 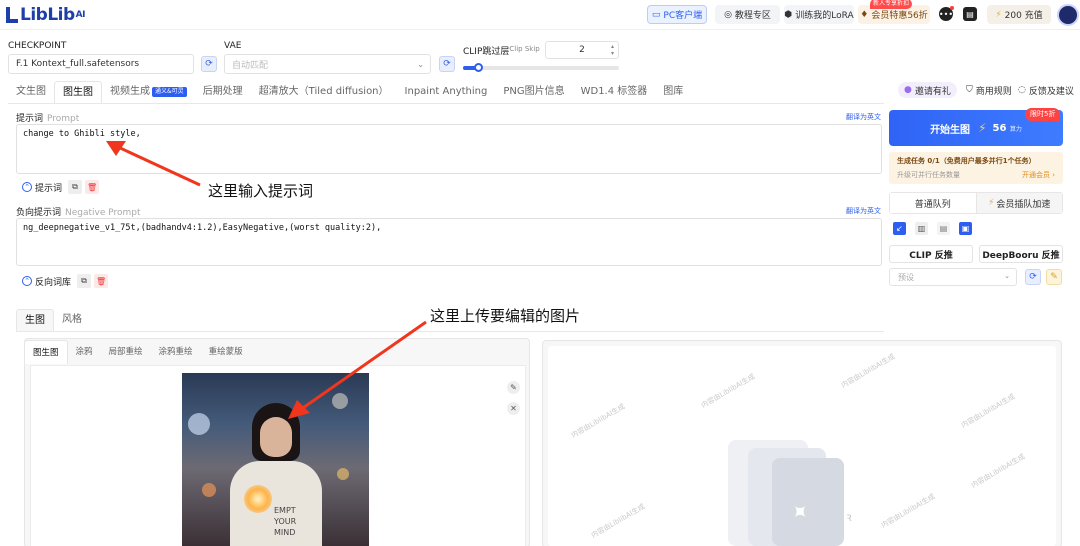 I want to click on arrow-to-prompt, so click(x=153, y=164).